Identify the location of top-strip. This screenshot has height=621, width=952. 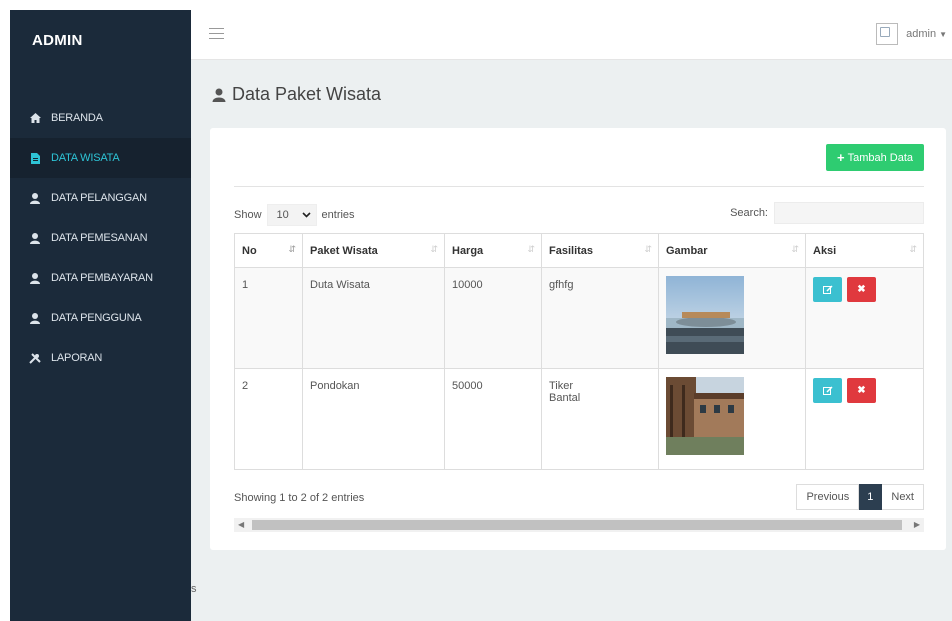
(476, 5).